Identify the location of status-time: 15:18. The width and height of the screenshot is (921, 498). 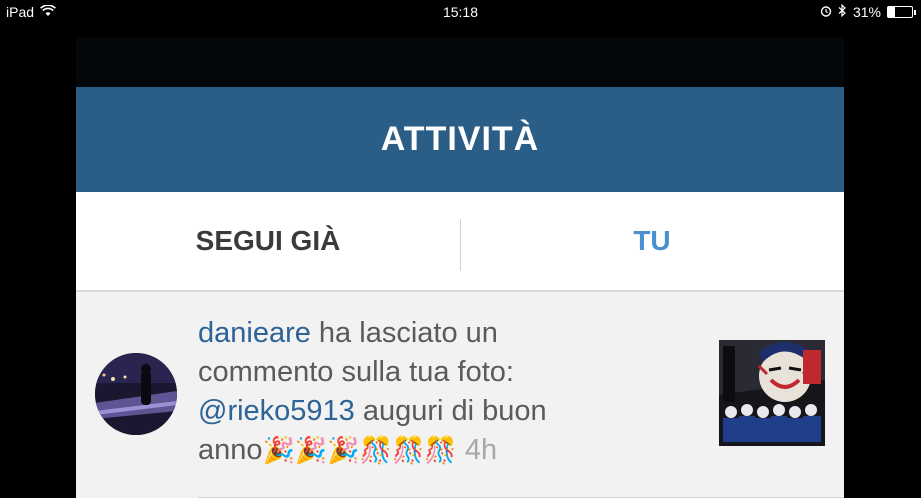
(460, 12).